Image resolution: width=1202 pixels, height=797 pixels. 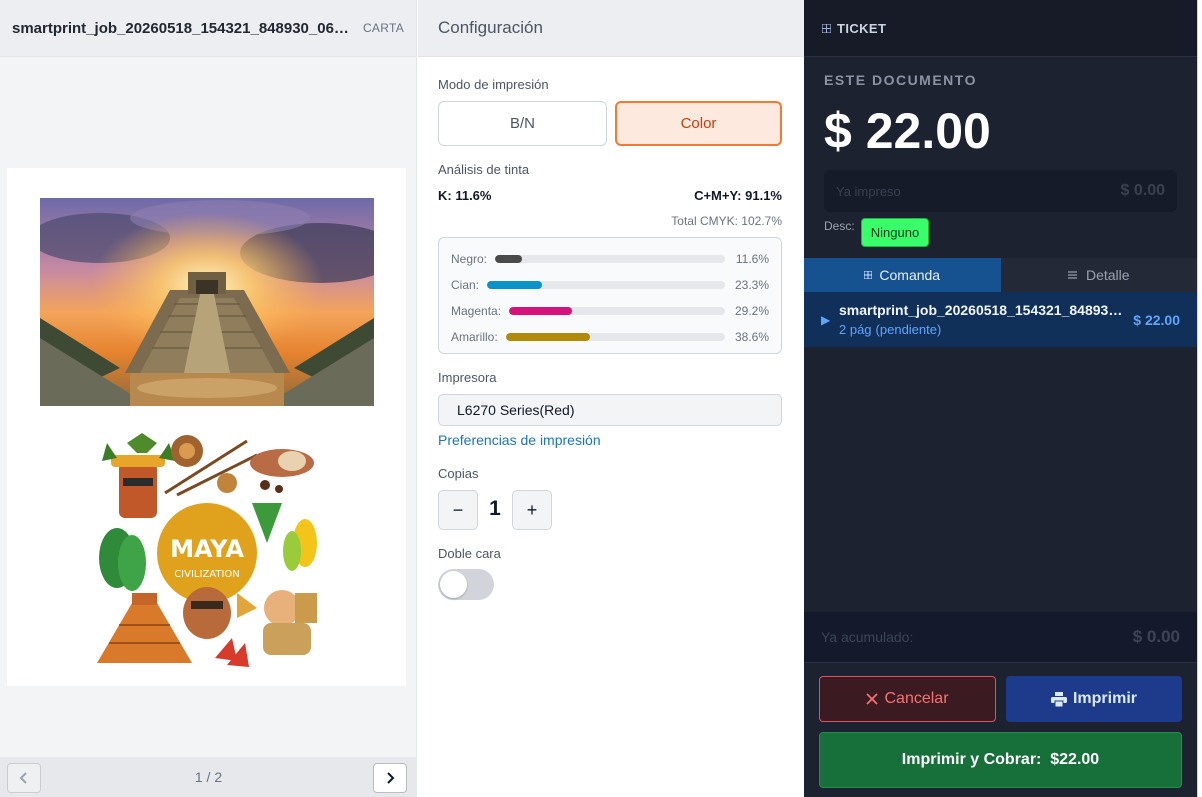 I want to click on pyramid-photo, so click(x=207, y=302).